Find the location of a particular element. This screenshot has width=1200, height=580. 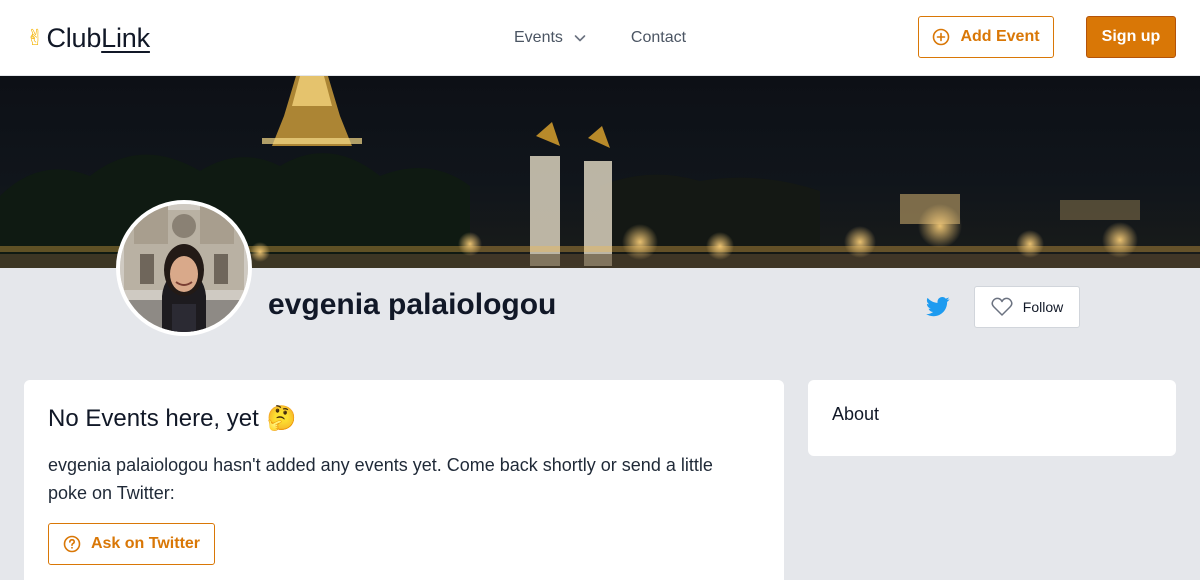

ask-on-twitter-button: Ask on Twitter is located at coordinates (131, 544).